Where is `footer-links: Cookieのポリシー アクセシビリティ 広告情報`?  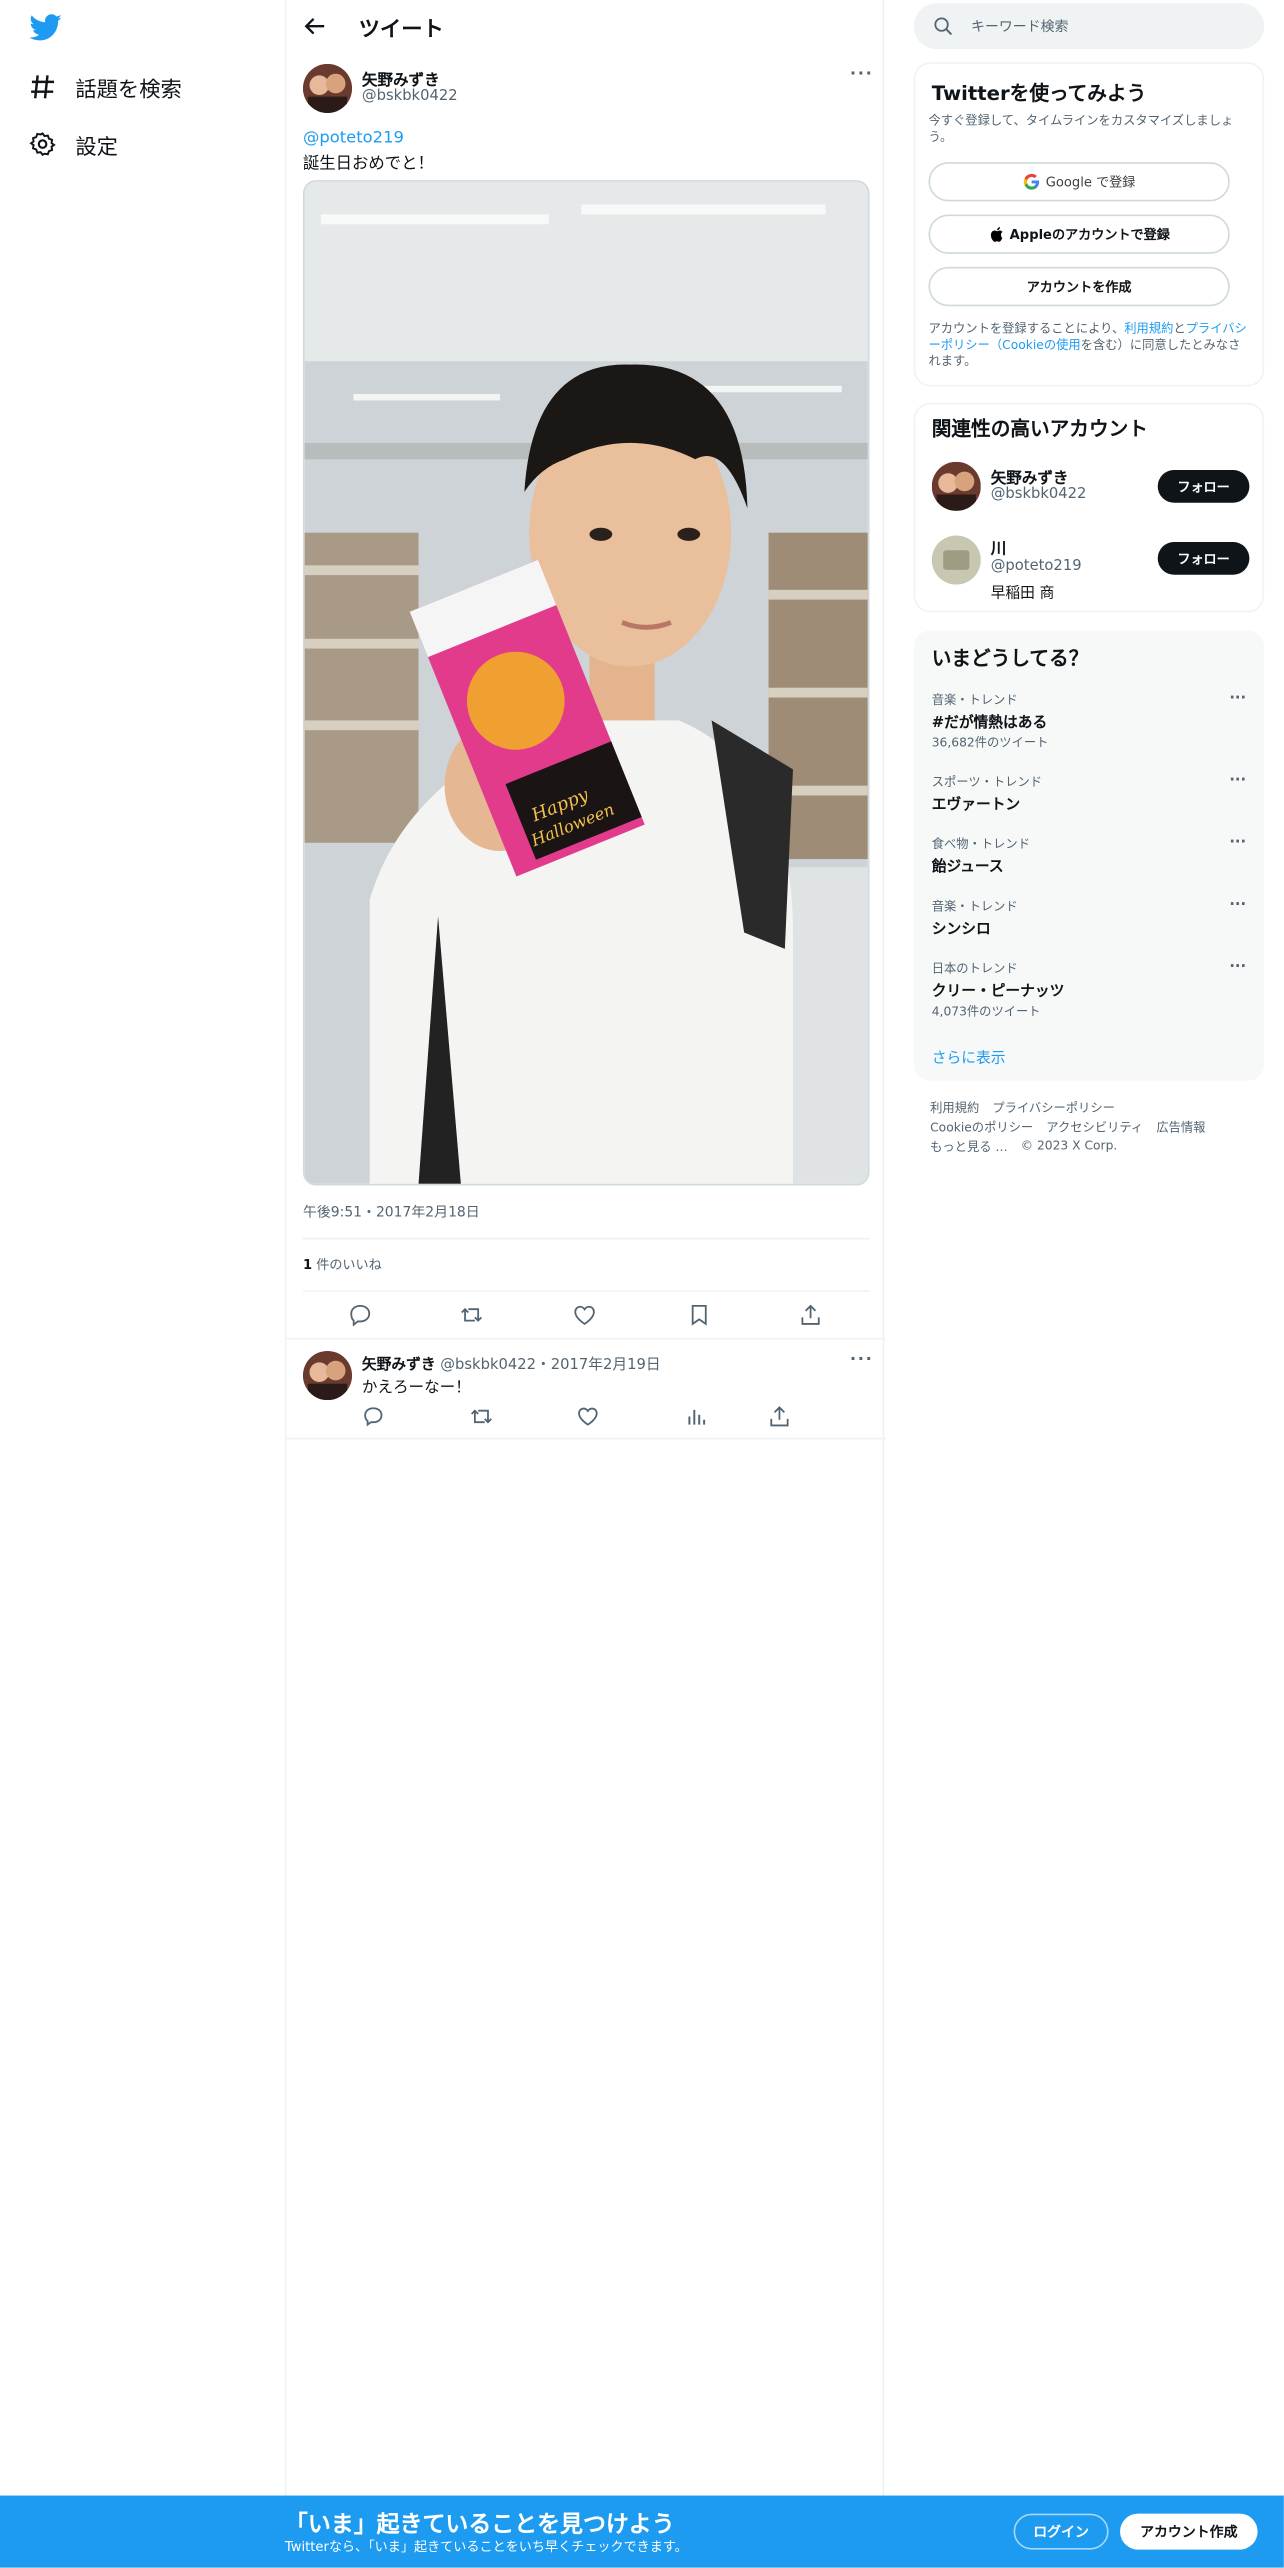 footer-links: Cookieのポリシー アクセシビリティ 広告情報 is located at coordinates (1067, 1127).